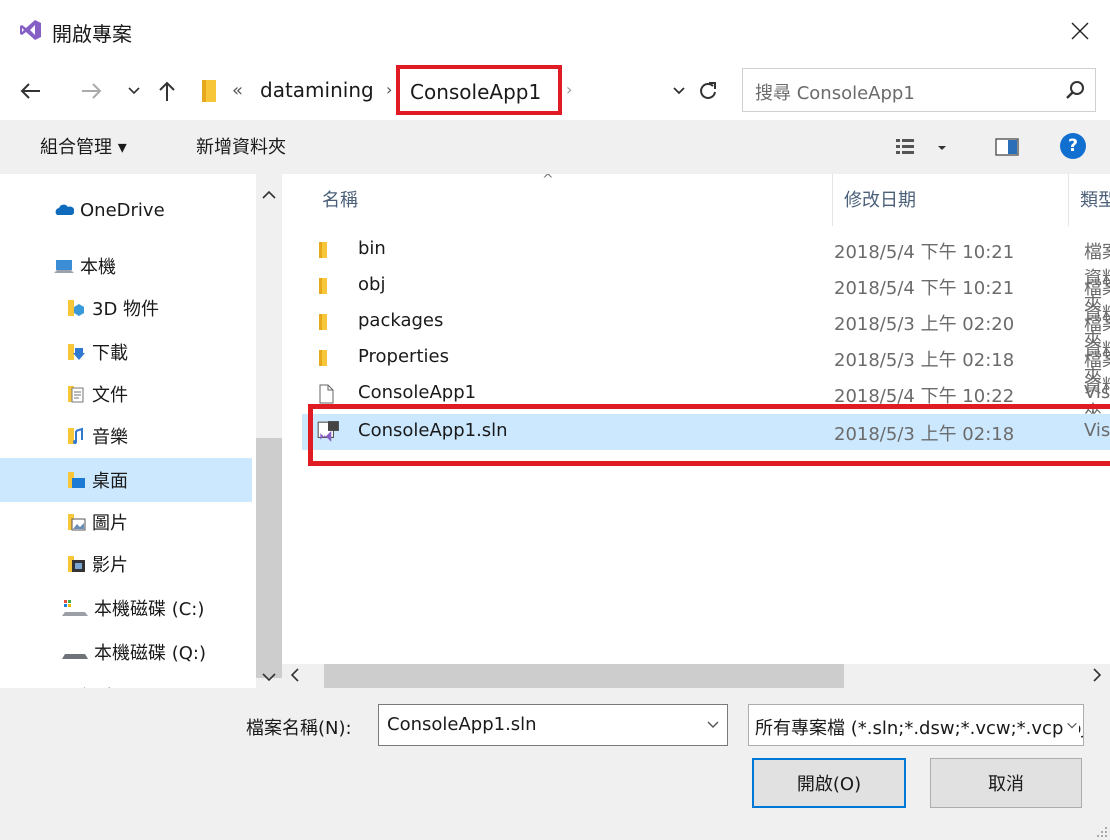 The width and height of the screenshot is (1110, 840). Describe the element at coordinates (126, 681) in the screenshot. I see `sidebar-item-network: 網路` at that location.